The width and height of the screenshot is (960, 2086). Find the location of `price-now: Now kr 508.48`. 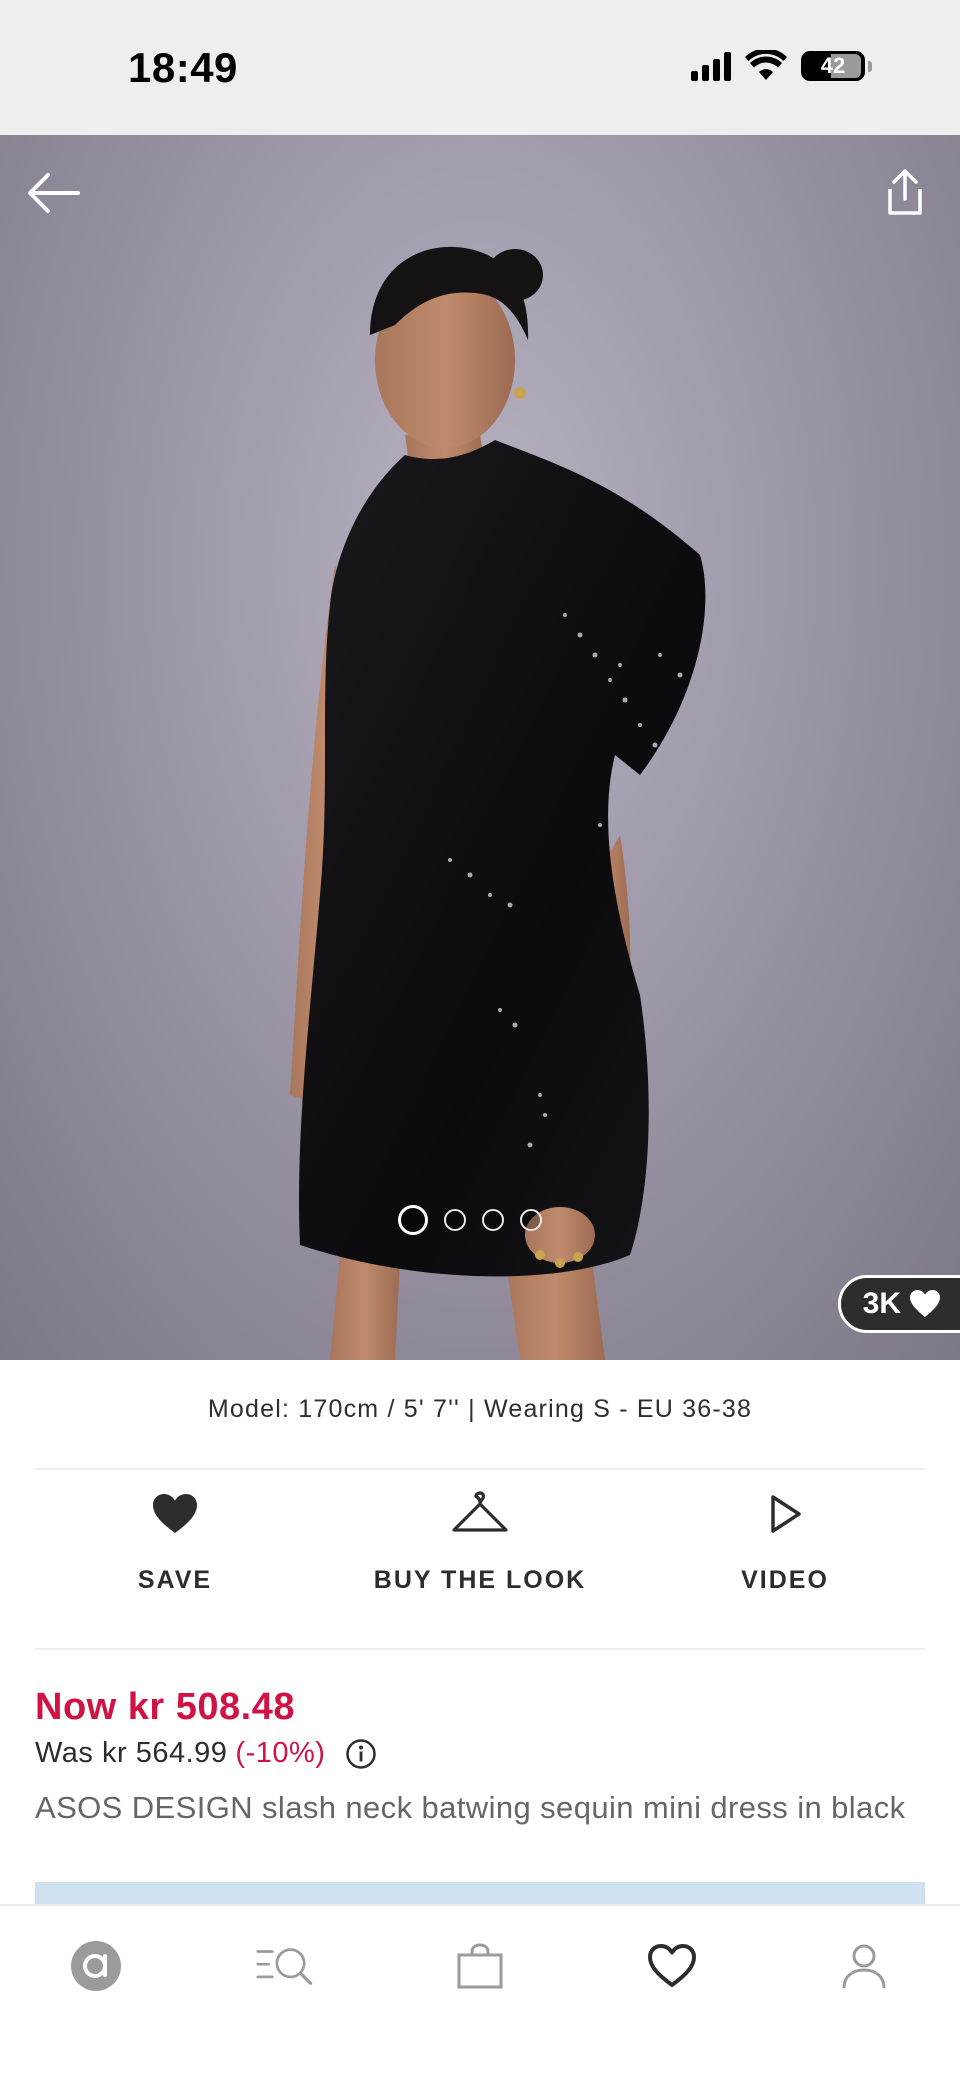

price-now: Now kr 508.48 is located at coordinates (165, 1707).